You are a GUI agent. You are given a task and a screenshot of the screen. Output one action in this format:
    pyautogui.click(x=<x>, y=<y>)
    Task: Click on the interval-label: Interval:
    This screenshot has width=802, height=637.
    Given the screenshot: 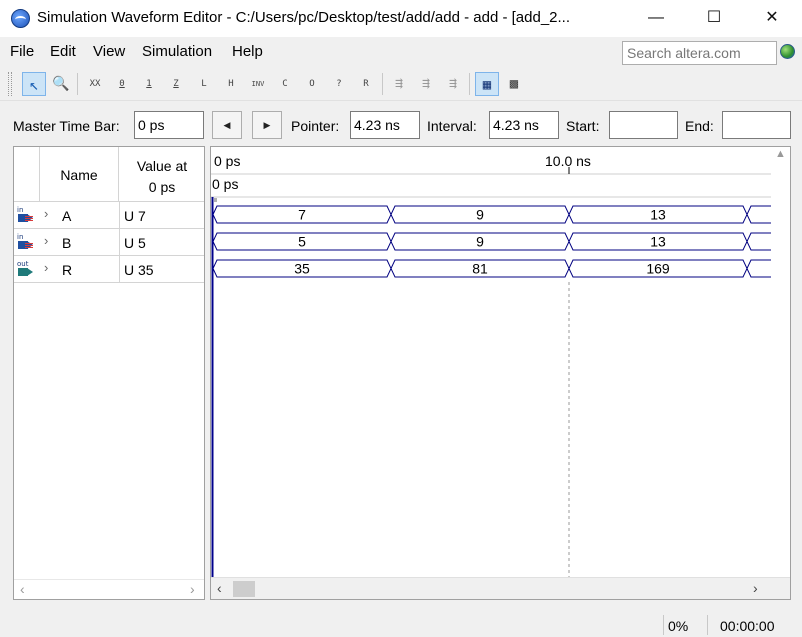 What is the action you would take?
    pyautogui.click(x=452, y=126)
    